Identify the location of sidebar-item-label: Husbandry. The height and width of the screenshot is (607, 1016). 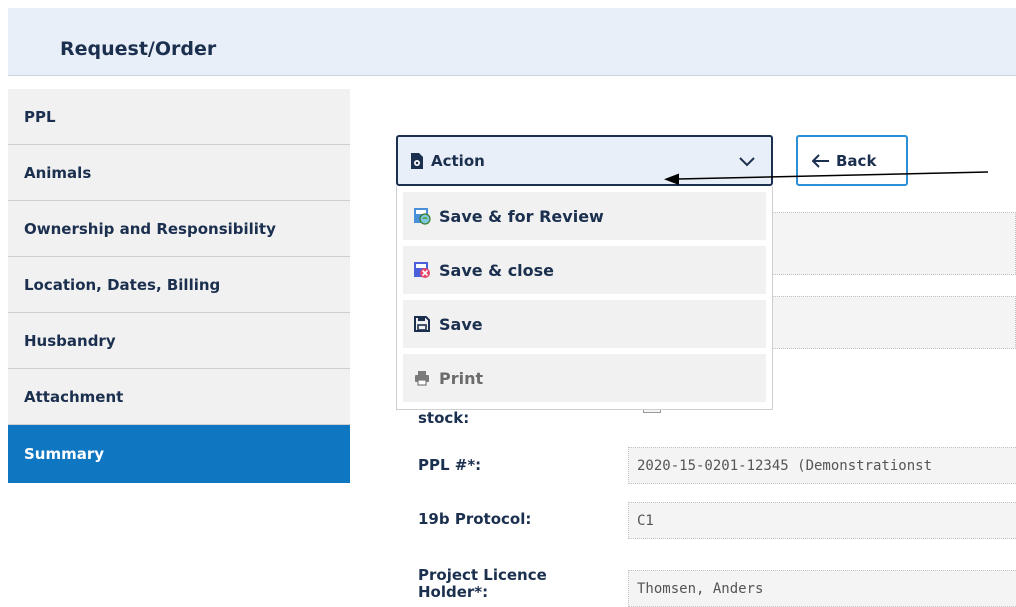
(70, 340).